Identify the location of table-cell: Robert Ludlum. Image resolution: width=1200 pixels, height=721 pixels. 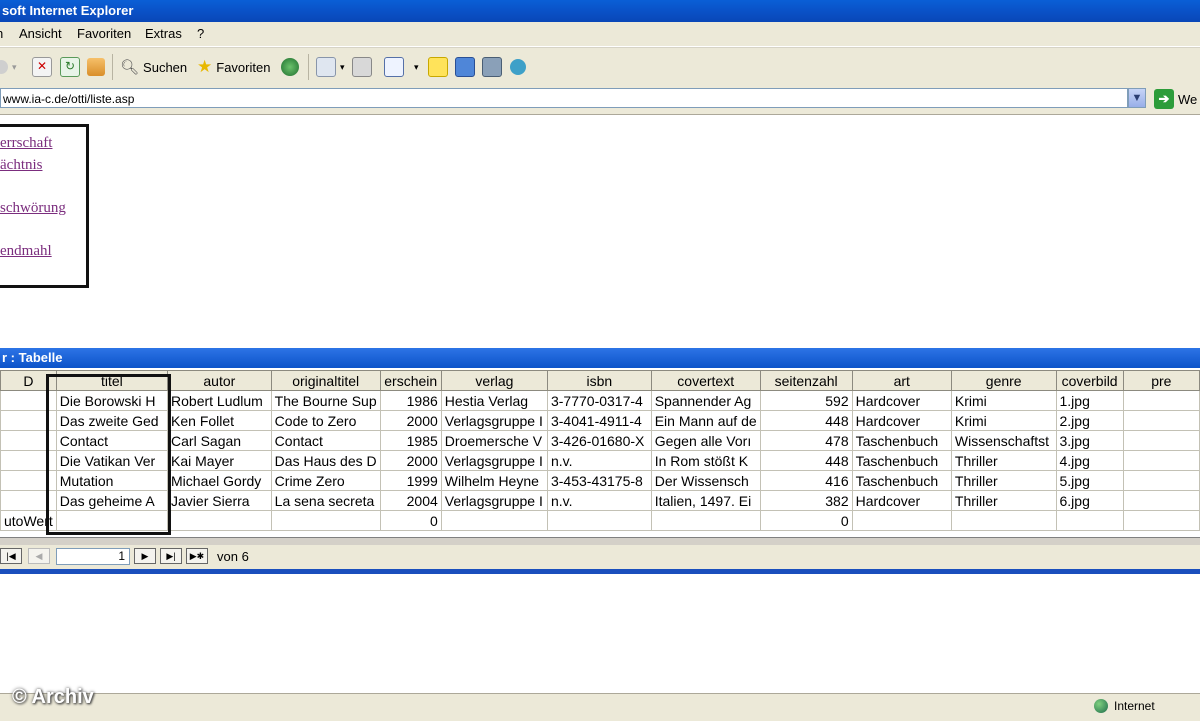
(219, 400).